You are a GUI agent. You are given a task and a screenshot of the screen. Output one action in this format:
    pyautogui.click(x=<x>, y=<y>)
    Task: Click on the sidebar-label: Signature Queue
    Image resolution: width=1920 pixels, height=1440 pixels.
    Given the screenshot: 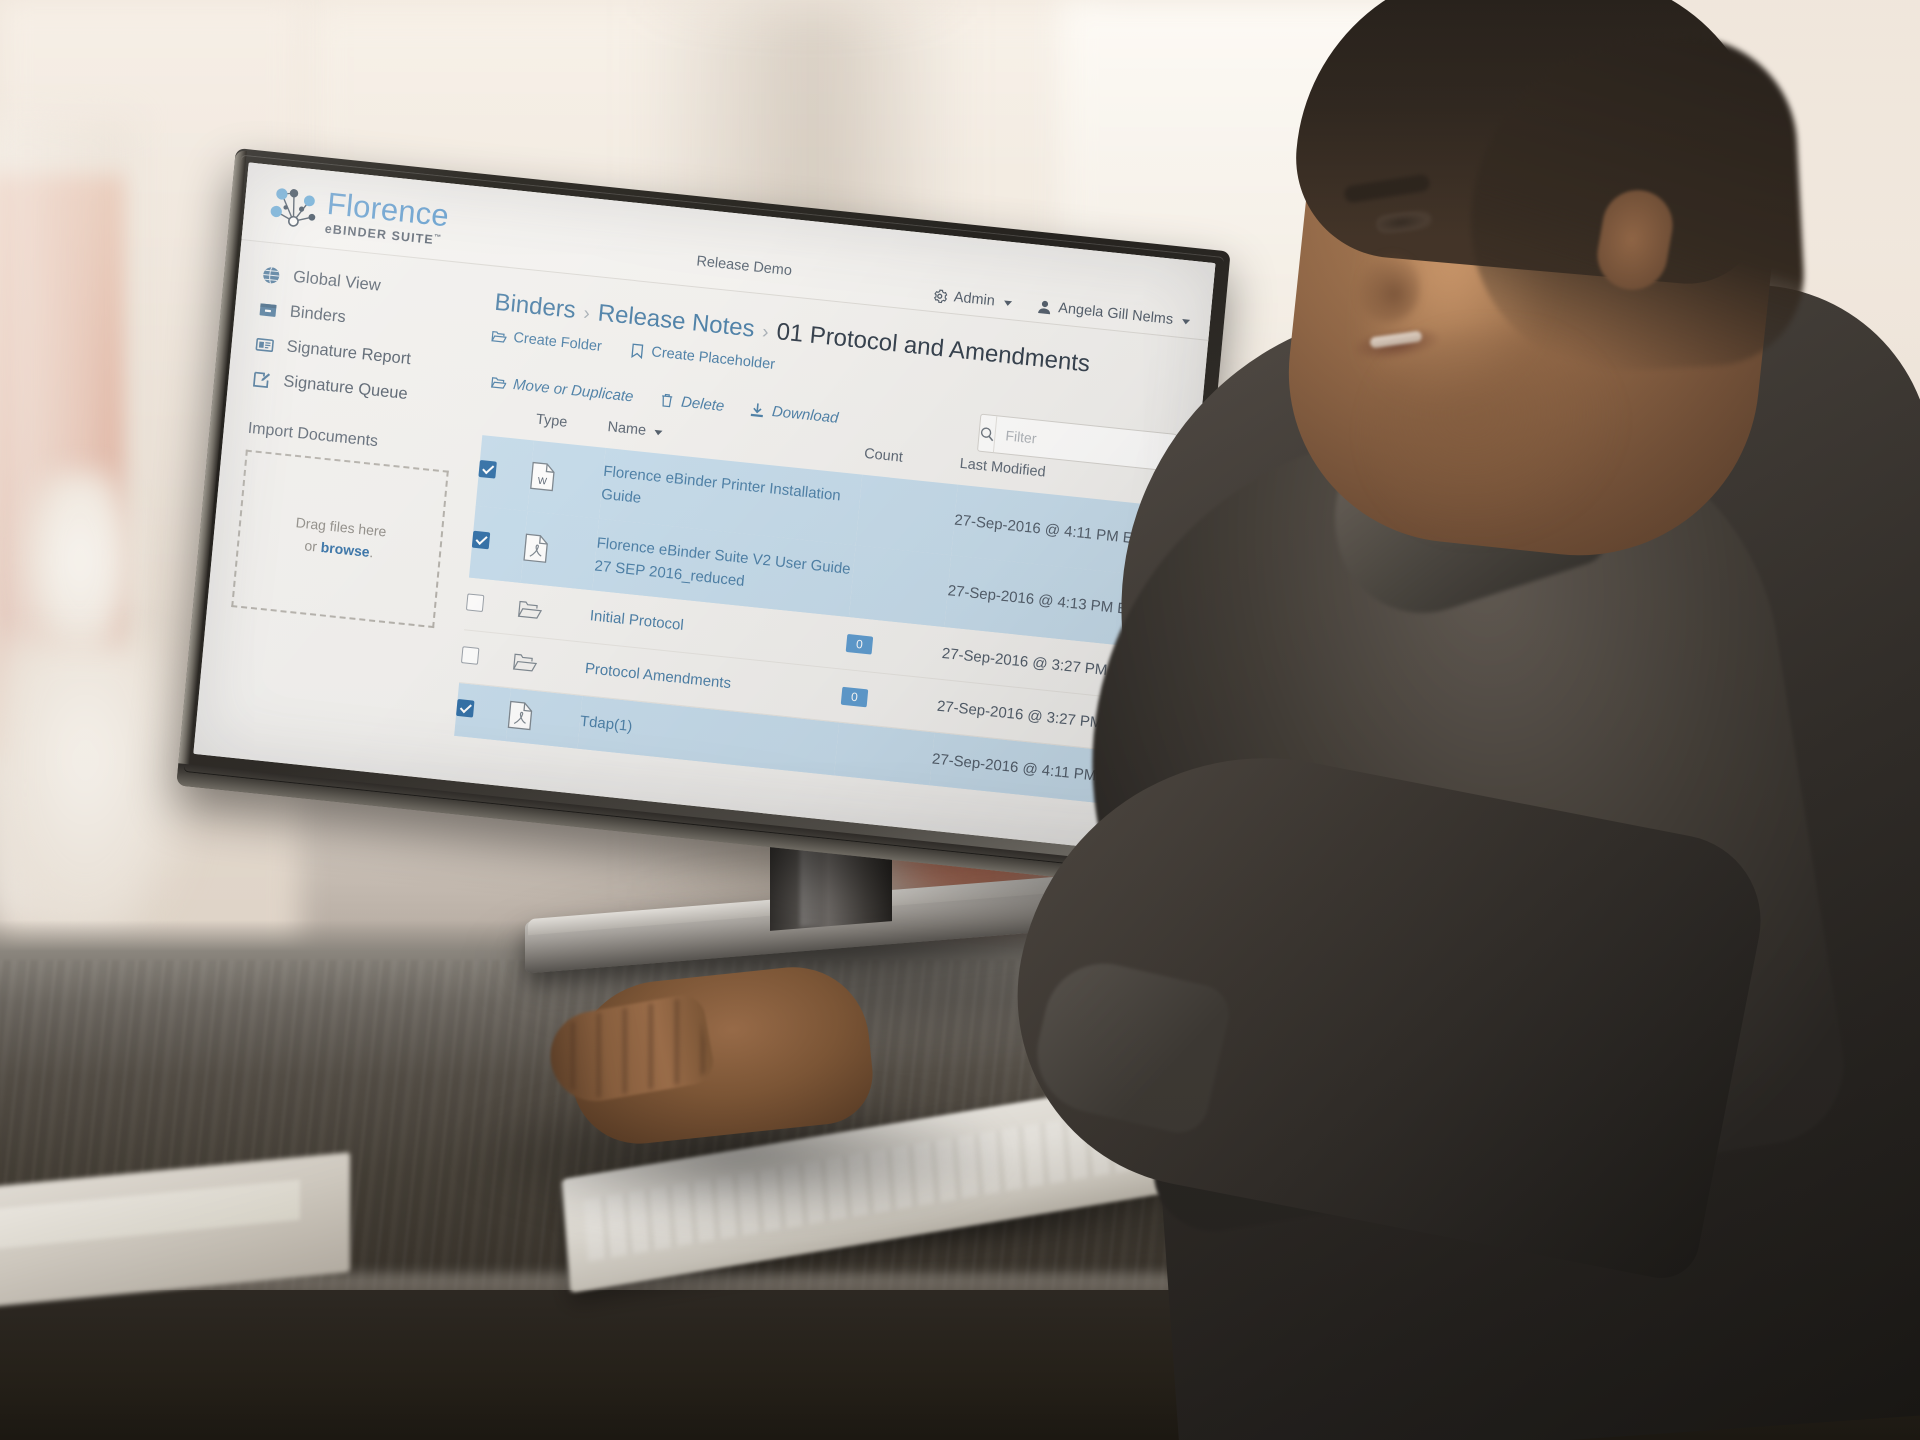 What is the action you would take?
    pyautogui.click(x=345, y=388)
    